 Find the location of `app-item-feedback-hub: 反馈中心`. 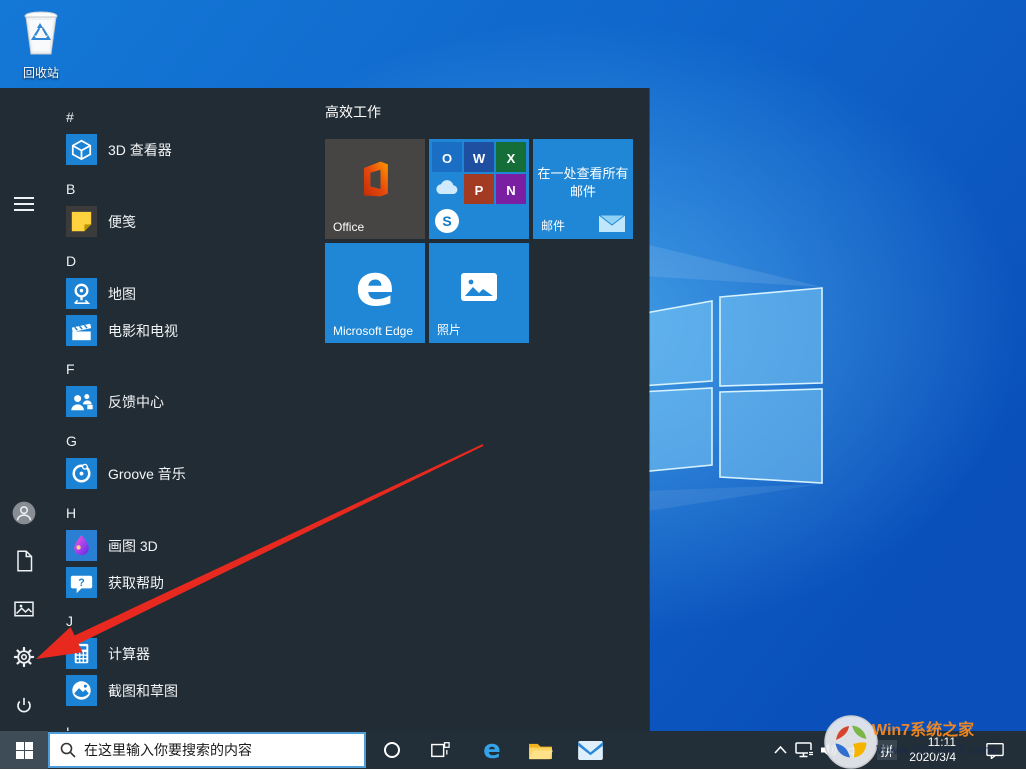

app-item-feedback-hub: 反馈中心 is located at coordinates (188, 401).